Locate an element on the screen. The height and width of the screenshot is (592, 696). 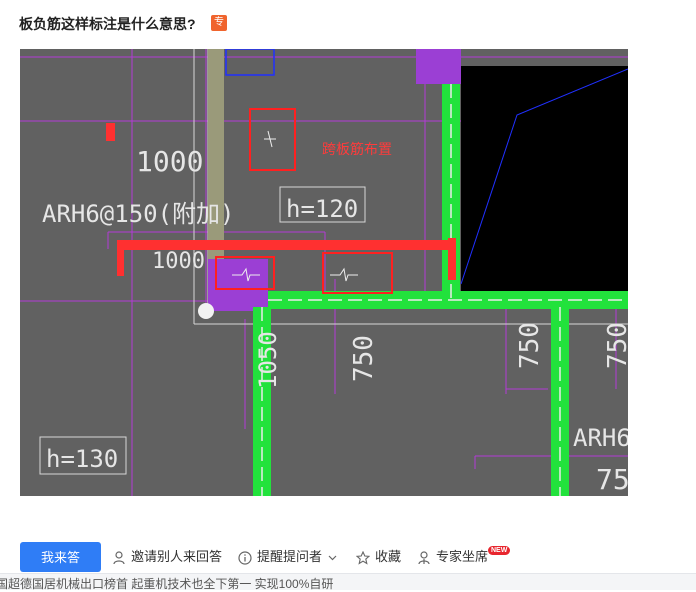
invite-label: 邀请别人来回答 is located at coordinates (177, 556).